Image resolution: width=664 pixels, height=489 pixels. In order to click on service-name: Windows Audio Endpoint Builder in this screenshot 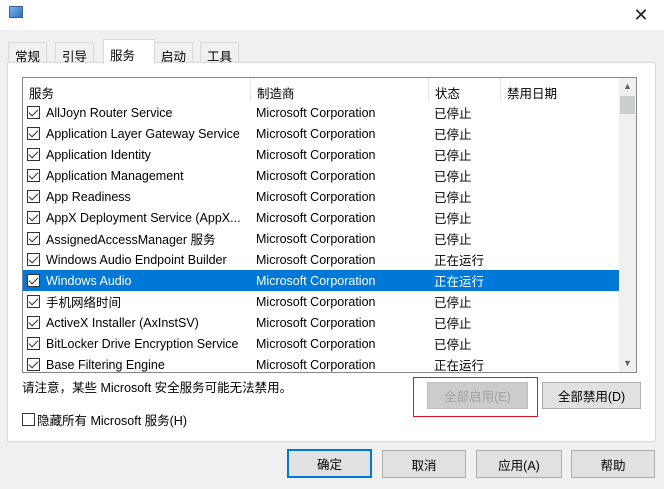, I will do `click(136, 259)`.